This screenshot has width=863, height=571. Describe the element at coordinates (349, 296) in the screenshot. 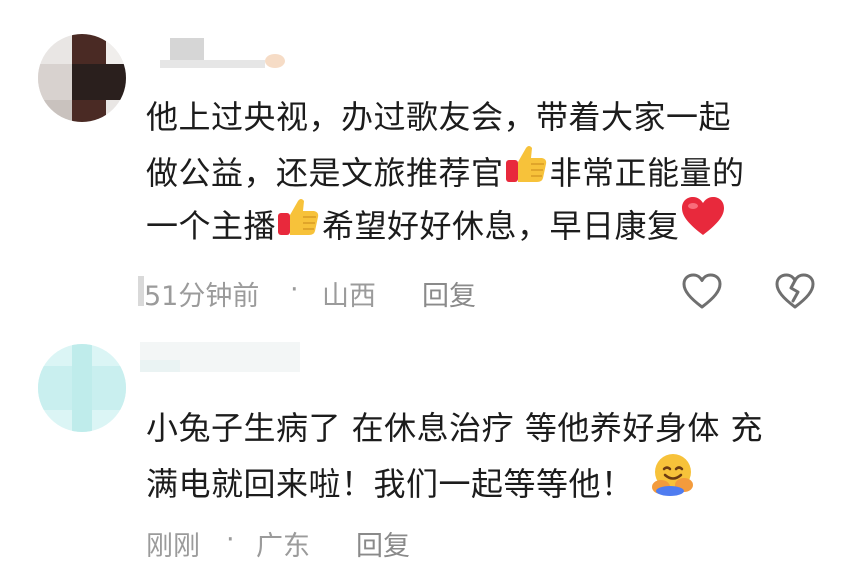

I see `location: 山西` at that location.